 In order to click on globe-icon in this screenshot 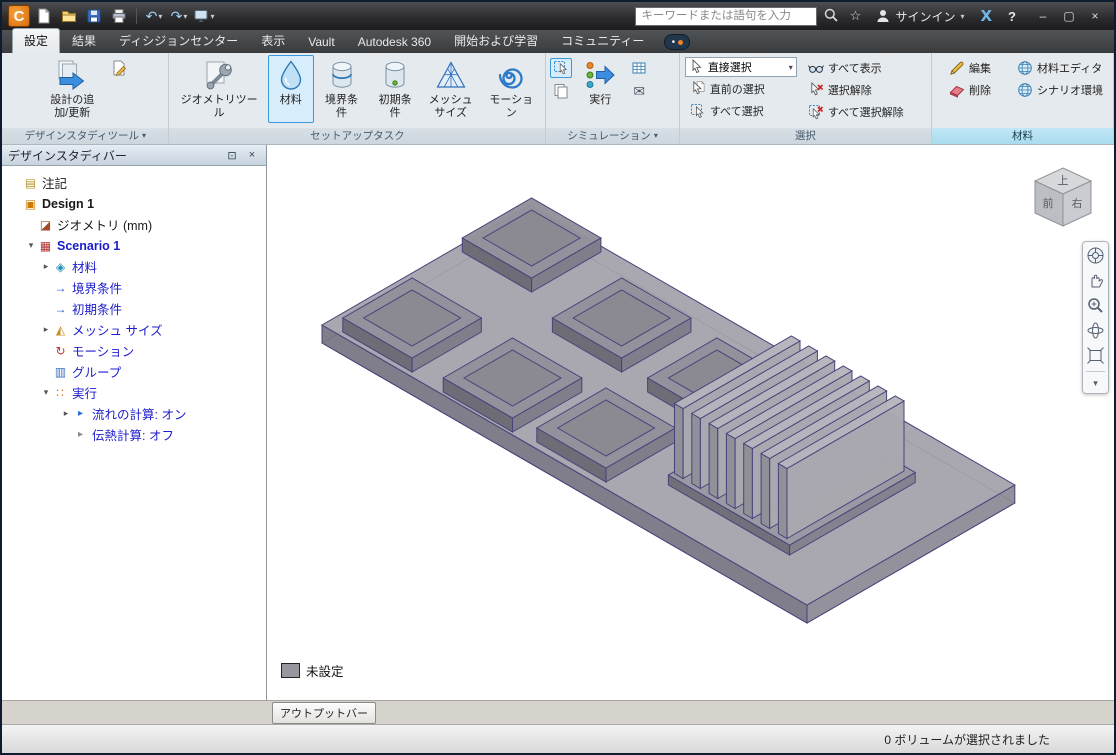, I will do `click(1025, 90)`.